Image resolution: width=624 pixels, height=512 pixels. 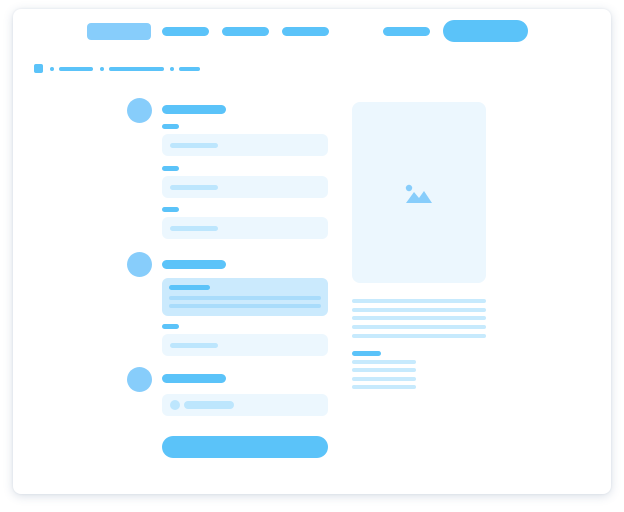 I want to click on field-2-placeholder, so click(x=194, y=187).